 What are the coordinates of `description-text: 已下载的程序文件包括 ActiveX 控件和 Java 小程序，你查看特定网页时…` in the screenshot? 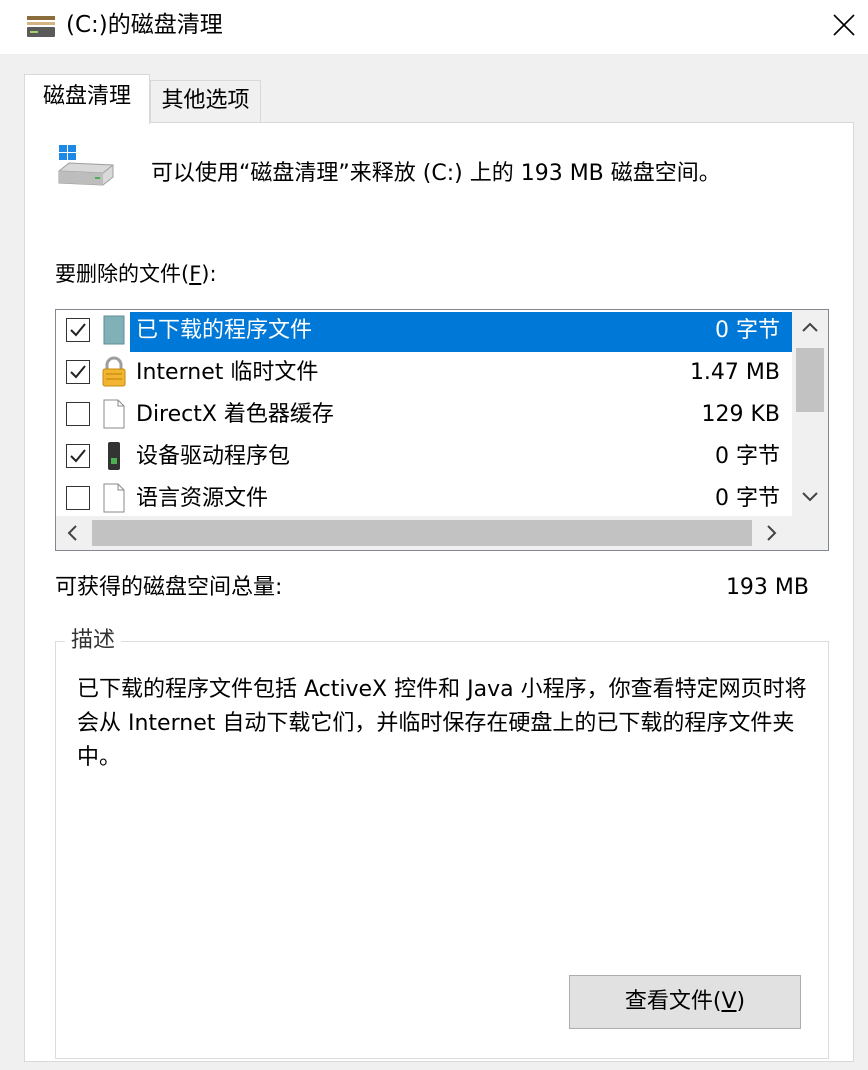 It's located at (442, 723).